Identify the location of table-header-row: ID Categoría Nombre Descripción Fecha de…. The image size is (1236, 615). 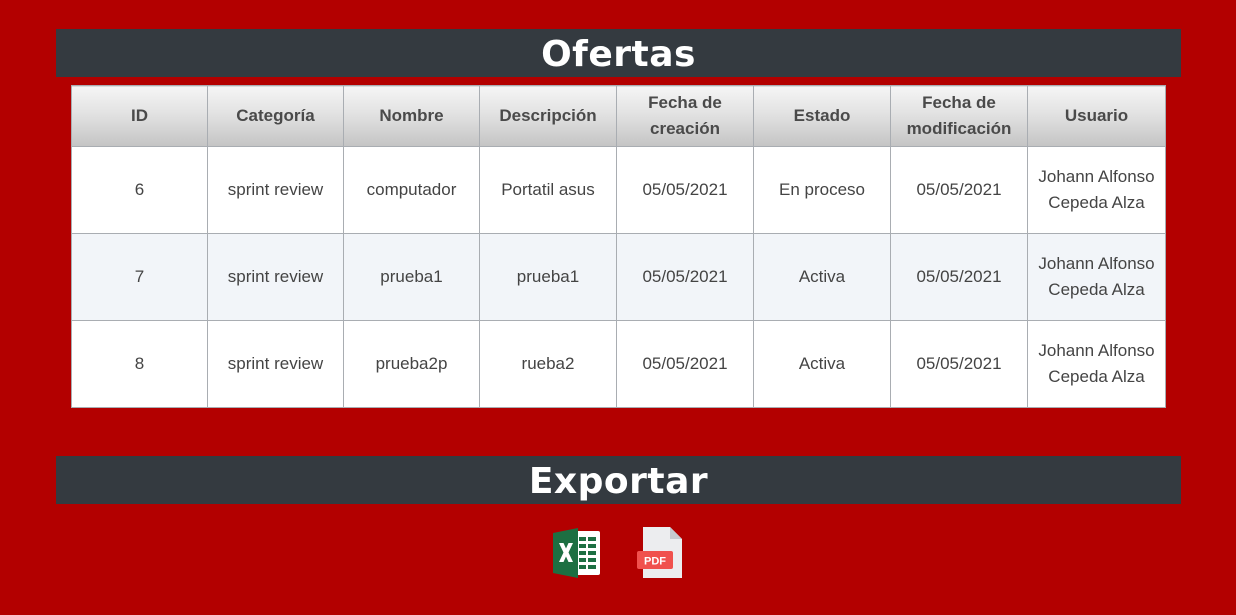
(618, 116).